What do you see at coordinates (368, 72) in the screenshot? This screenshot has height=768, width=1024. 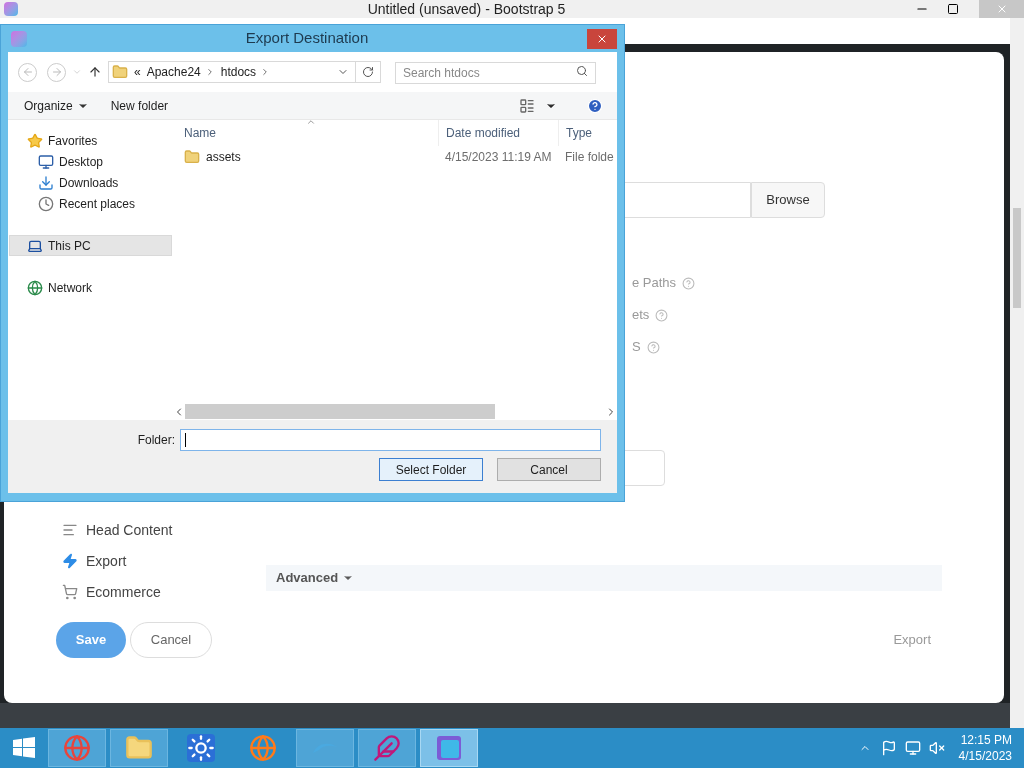 I see `refresh-icon` at bounding box center [368, 72].